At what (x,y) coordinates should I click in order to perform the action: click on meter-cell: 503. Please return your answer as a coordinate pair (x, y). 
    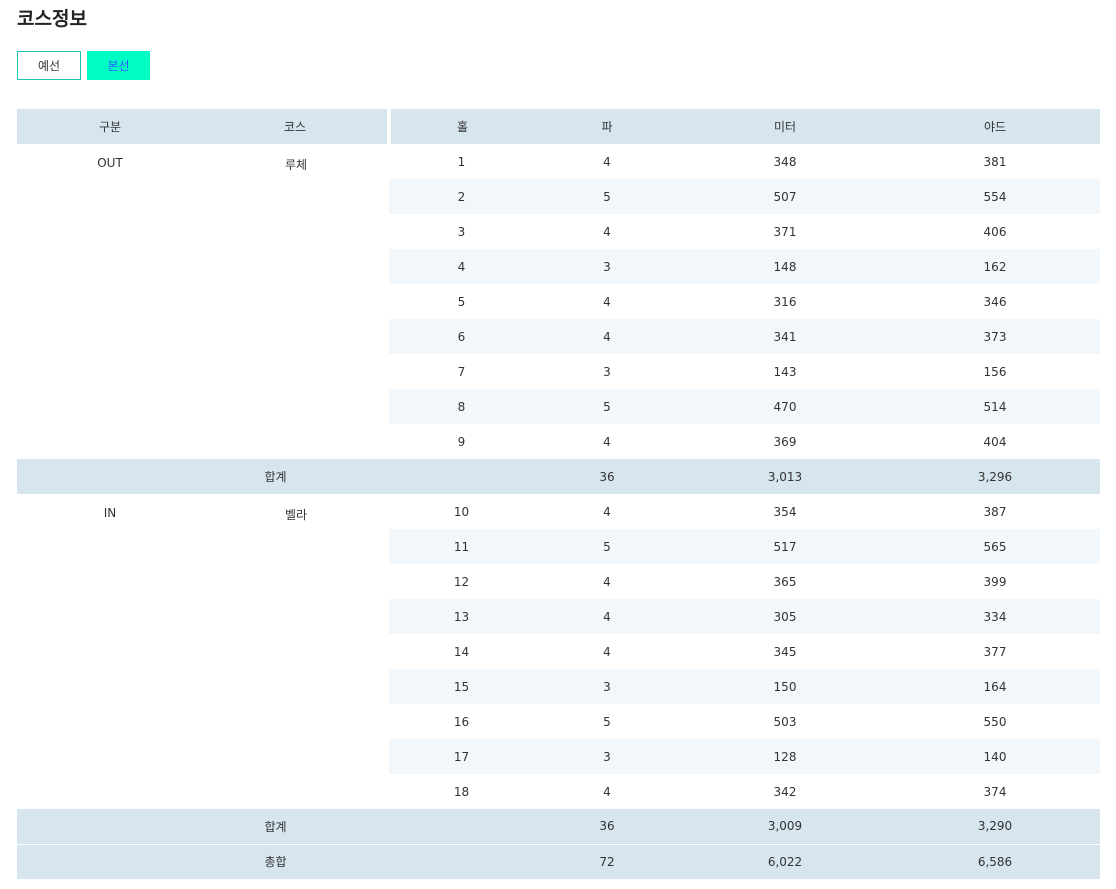
    Looking at the image, I should click on (785, 721).